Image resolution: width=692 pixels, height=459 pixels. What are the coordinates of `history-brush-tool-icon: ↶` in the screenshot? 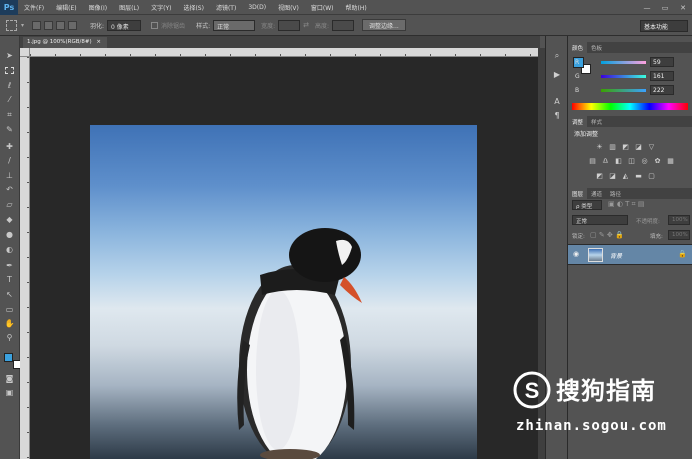 It's located at (9, 189).